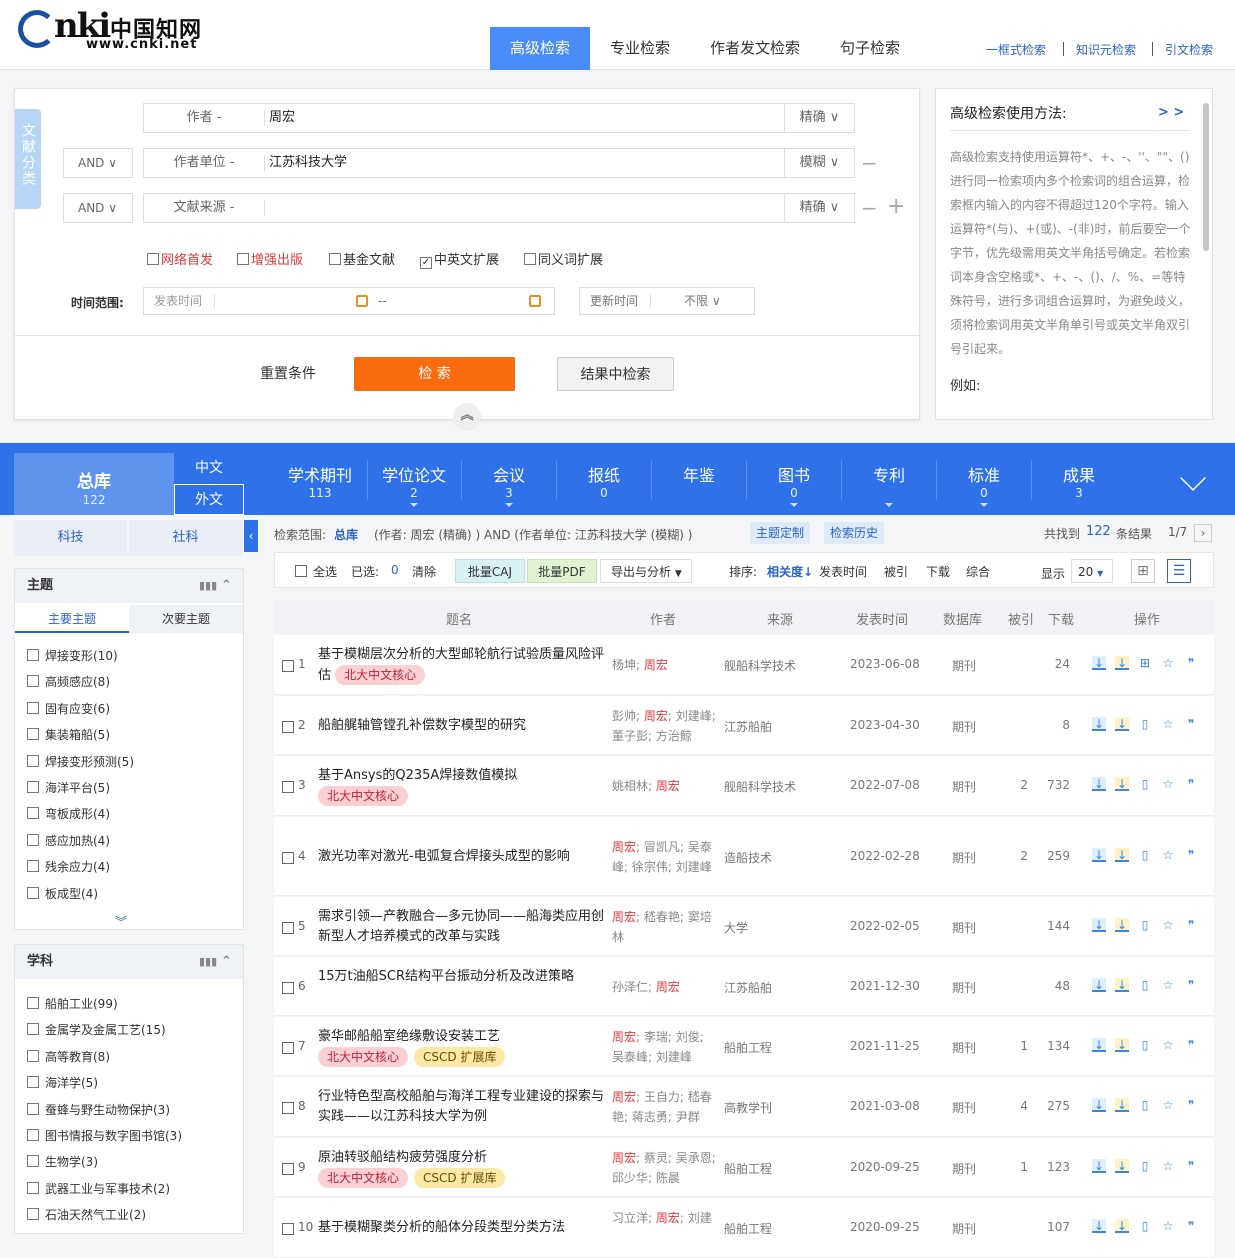  I want to click on db-item-8: 成果 3, so click(1079, 479).